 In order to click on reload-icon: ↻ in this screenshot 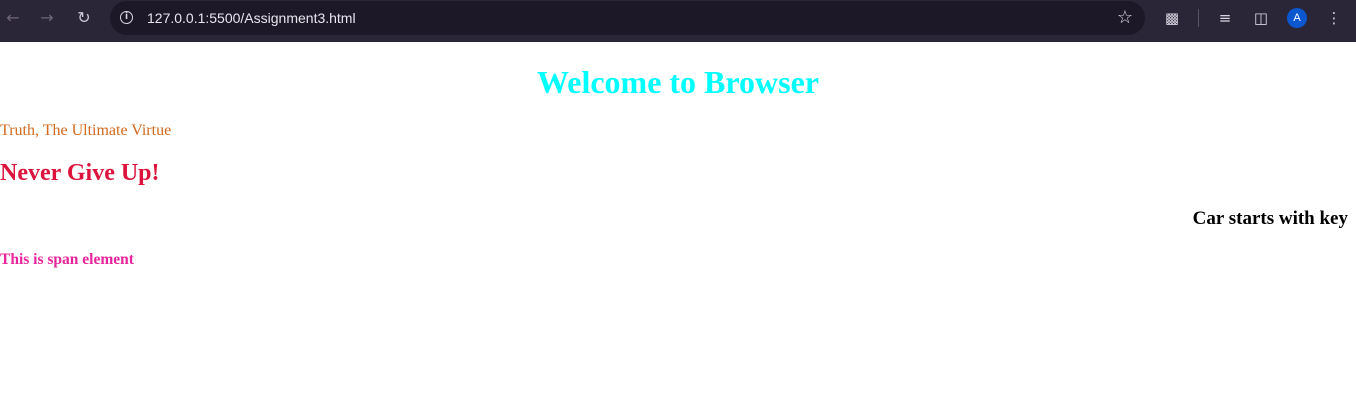, I will do `click(84, 18)`.